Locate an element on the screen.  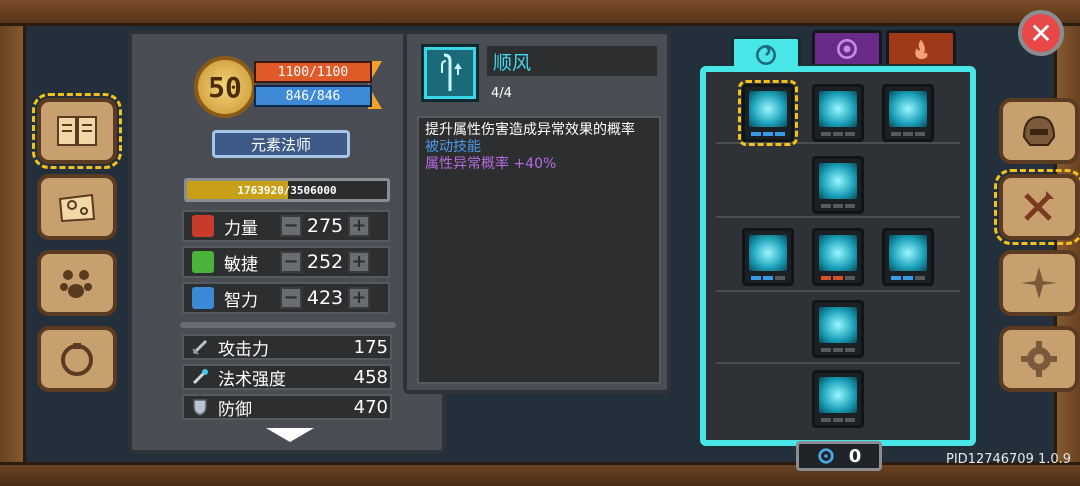
skill-node-burst is located at coordinates (838, 329).